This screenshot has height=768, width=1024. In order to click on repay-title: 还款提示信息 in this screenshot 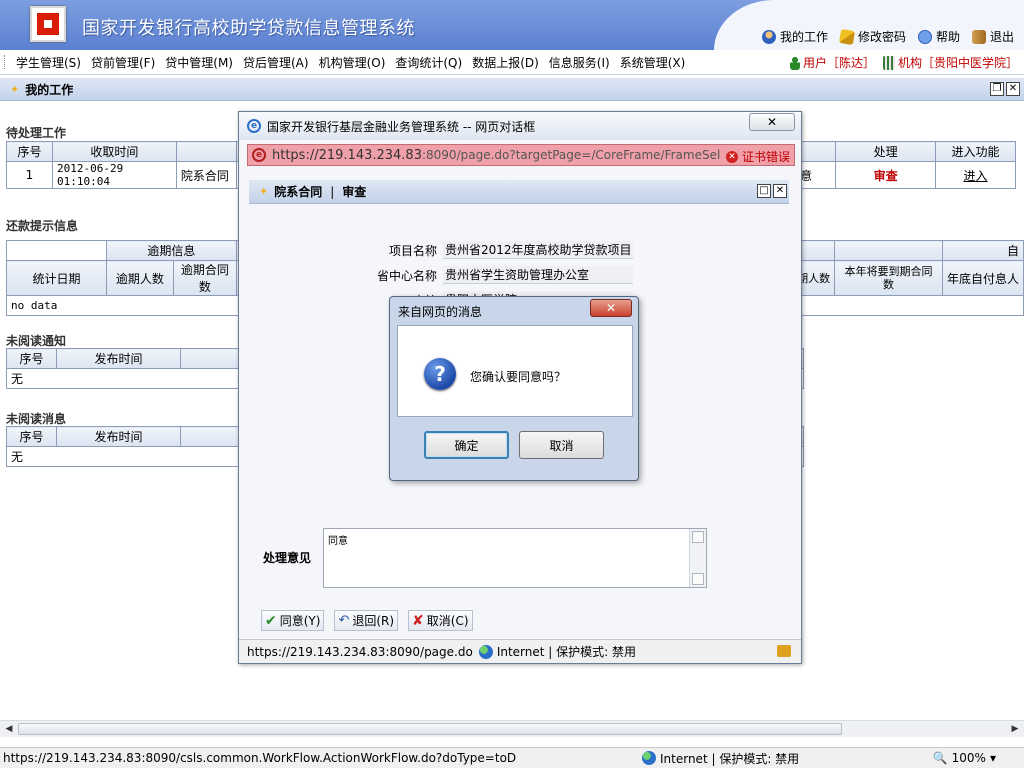, I will do `click(42, 226)`.